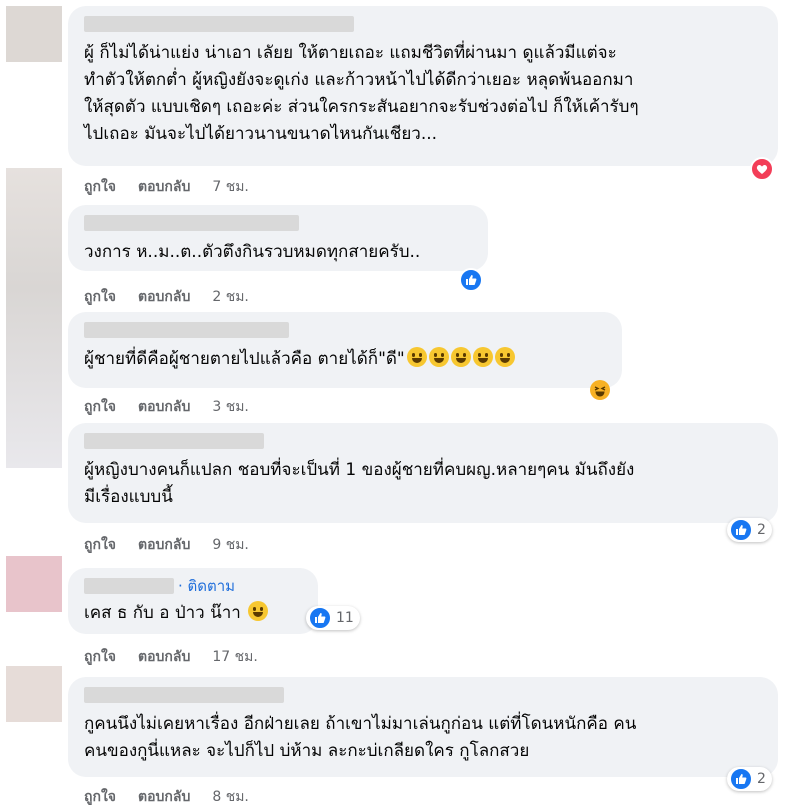 The image size is (800, 808). I want to click on sweat-smile-emoji, so click(258, 611).